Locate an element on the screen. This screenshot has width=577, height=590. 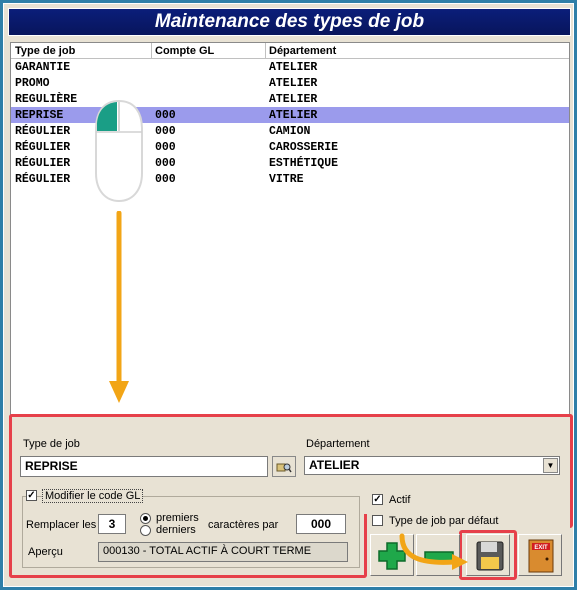
arrow-down-icon is located at coordinates (119, 307).